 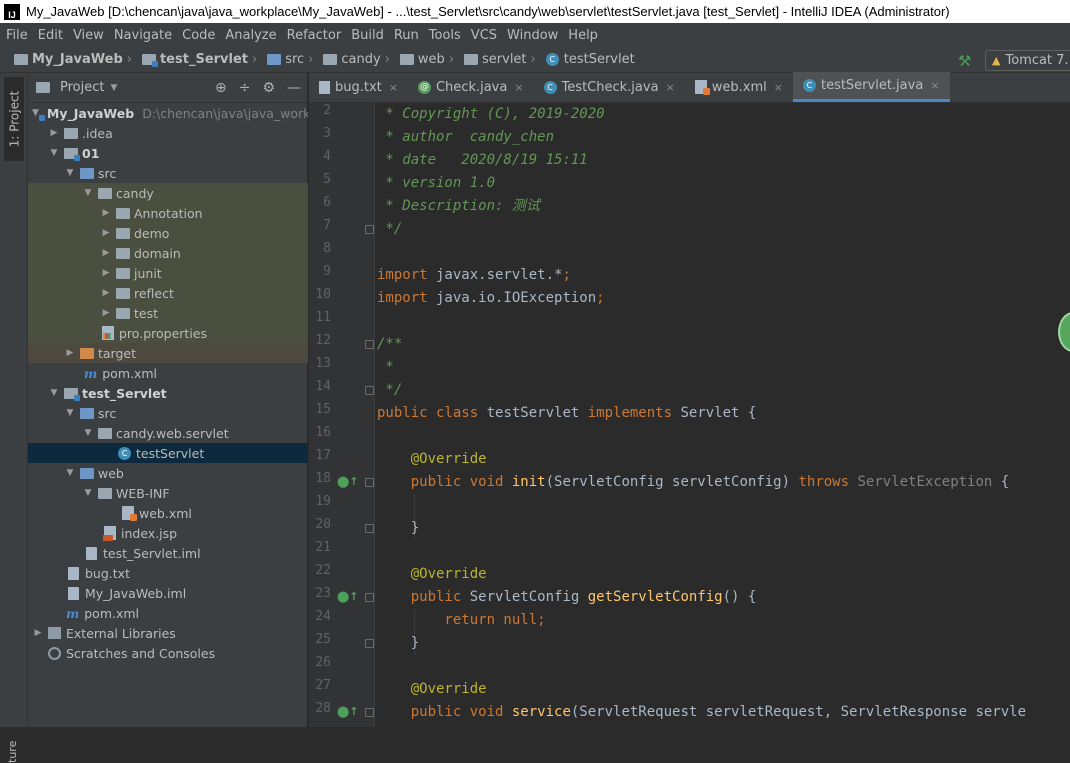 What do you see at coordinates (294, 88) in the screenshot?
I see `hide-icon: —` at bounding box center [294, 88].